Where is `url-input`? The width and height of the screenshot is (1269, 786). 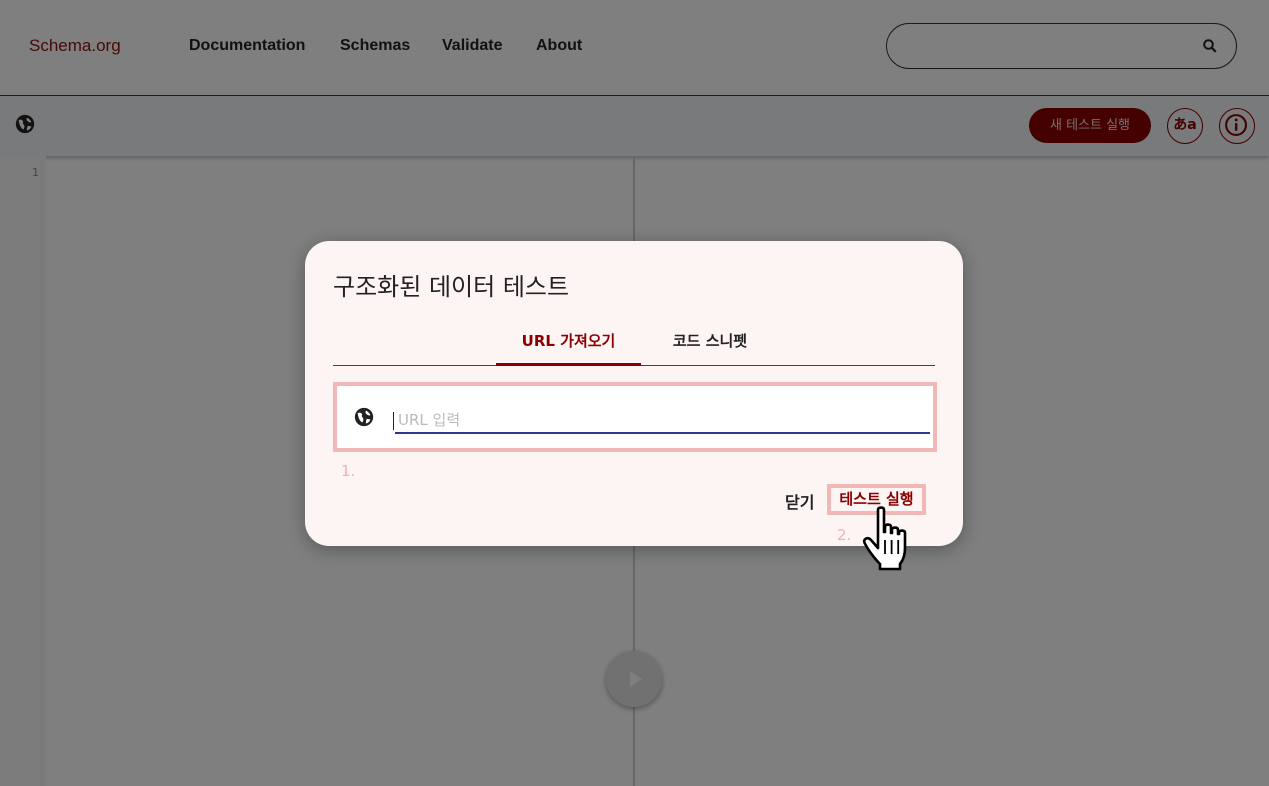 url-input is located at coordinates (662, 421).